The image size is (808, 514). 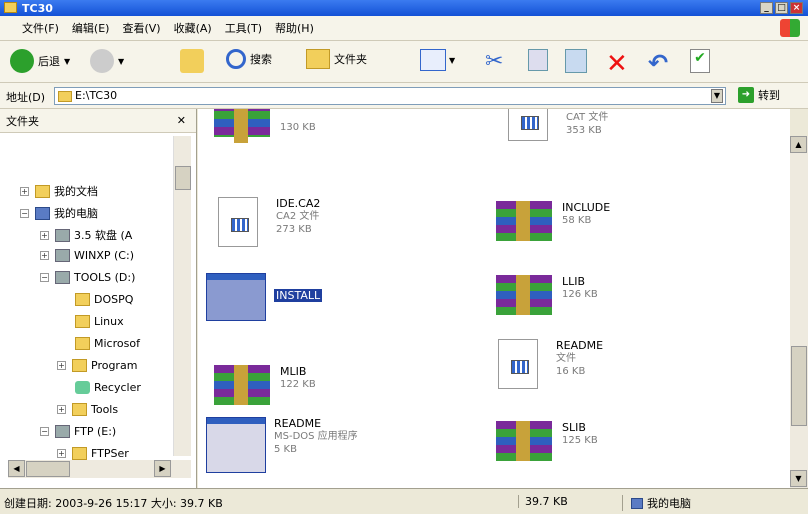 What do you see at coordinates (759, 95) in the screenshot?
I see `go-button: ➜ 转到` at bounding box center [759, 95].